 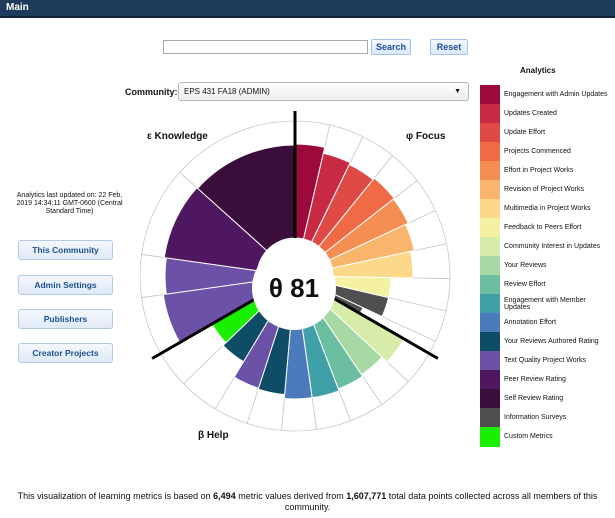 What do you see at coordinates (323, 91) in the screenshot?
I see `community-select: EPS 431 FA18 (ADMIN) ▼` at bounding box center [323, 91].